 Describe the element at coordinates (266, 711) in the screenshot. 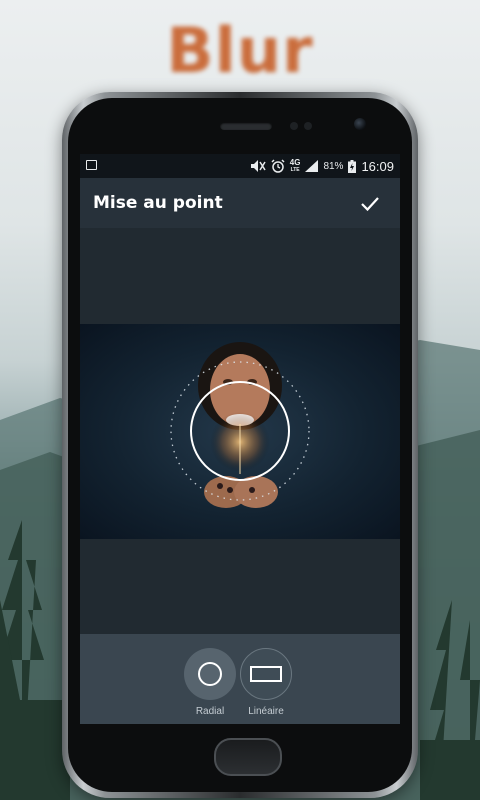

I see `linear-tool-label: Linéaire` at that location.